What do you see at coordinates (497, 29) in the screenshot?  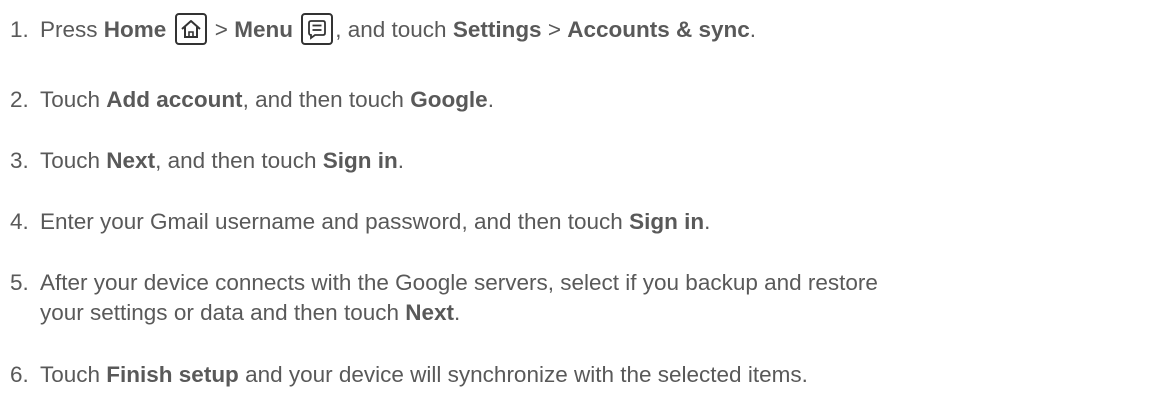 I see `settings-label: Settings` at bounding box center [497, 29].